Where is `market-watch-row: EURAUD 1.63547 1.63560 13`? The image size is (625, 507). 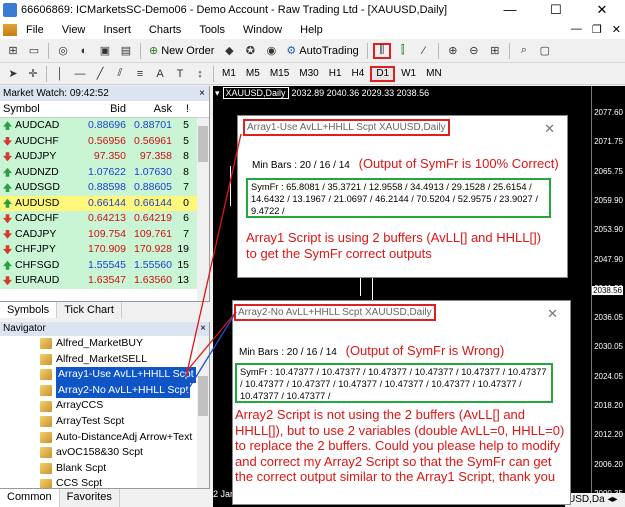
market-watch-row: EURAUD 1.63547 1.63560 13 is located at coordinates (104, 281).